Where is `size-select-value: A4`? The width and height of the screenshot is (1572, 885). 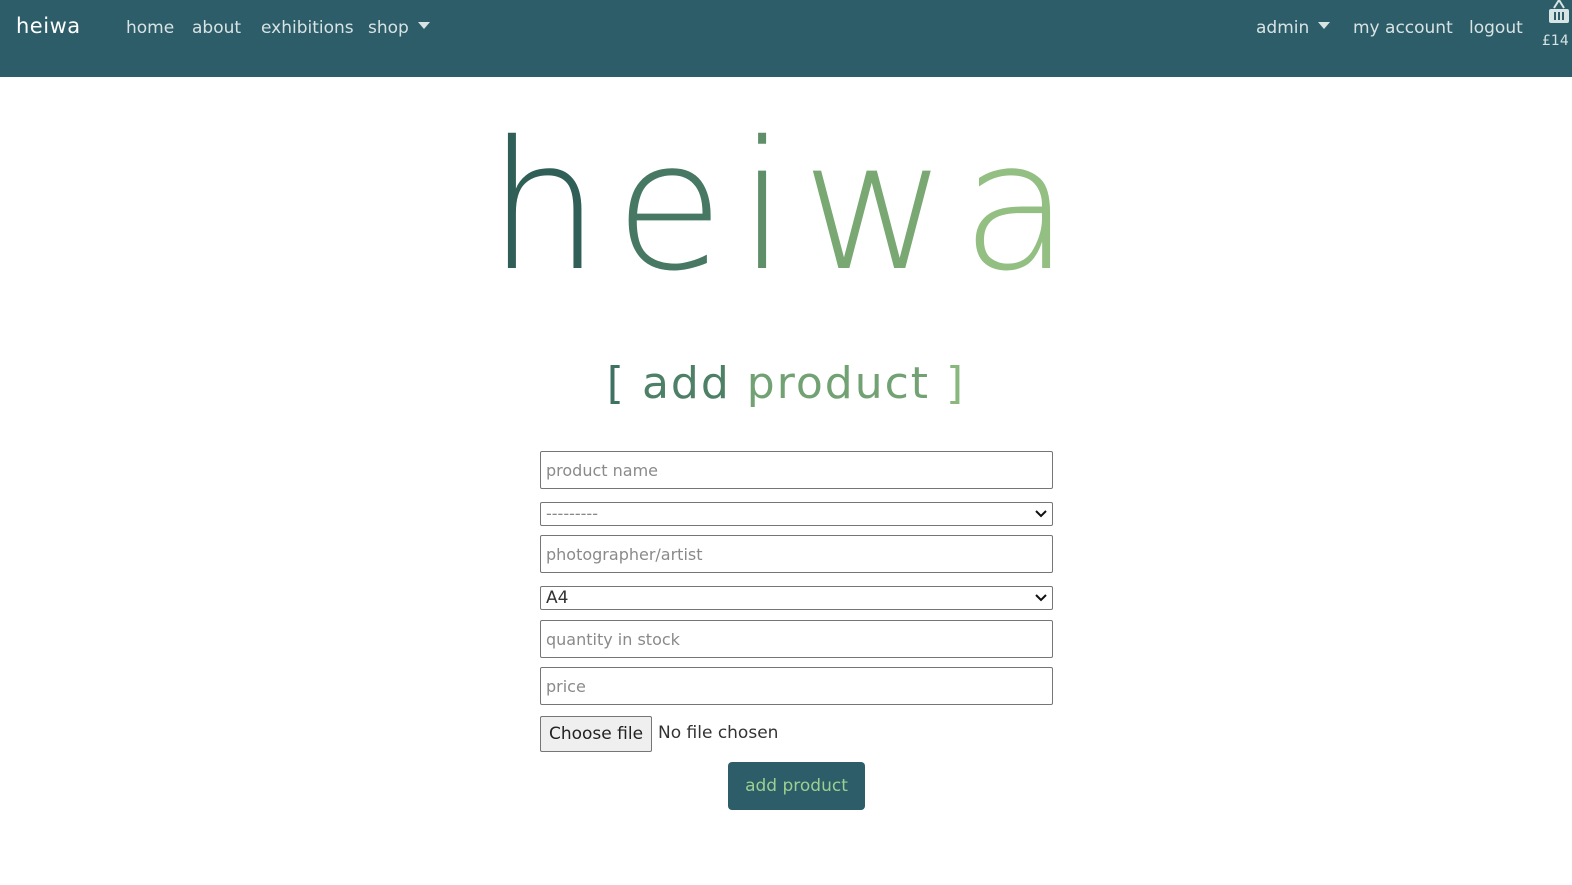 size-select-value: A4 is located at coordinates (557, 598).